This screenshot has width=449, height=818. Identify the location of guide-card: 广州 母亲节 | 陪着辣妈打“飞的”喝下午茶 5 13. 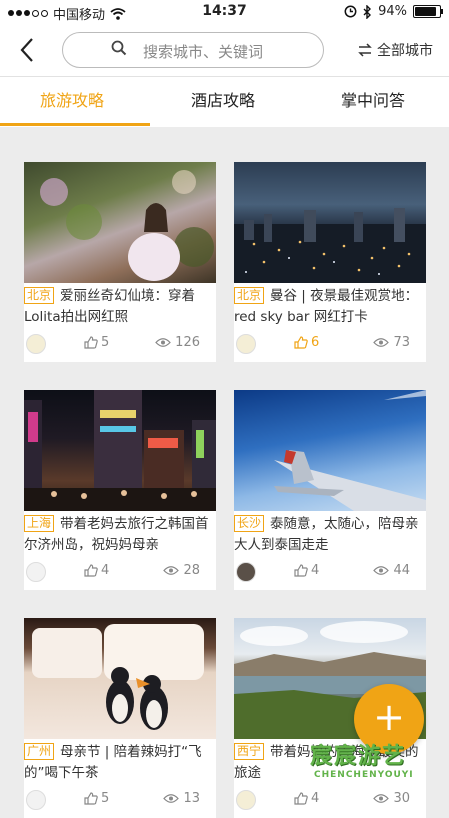
(120, 718).